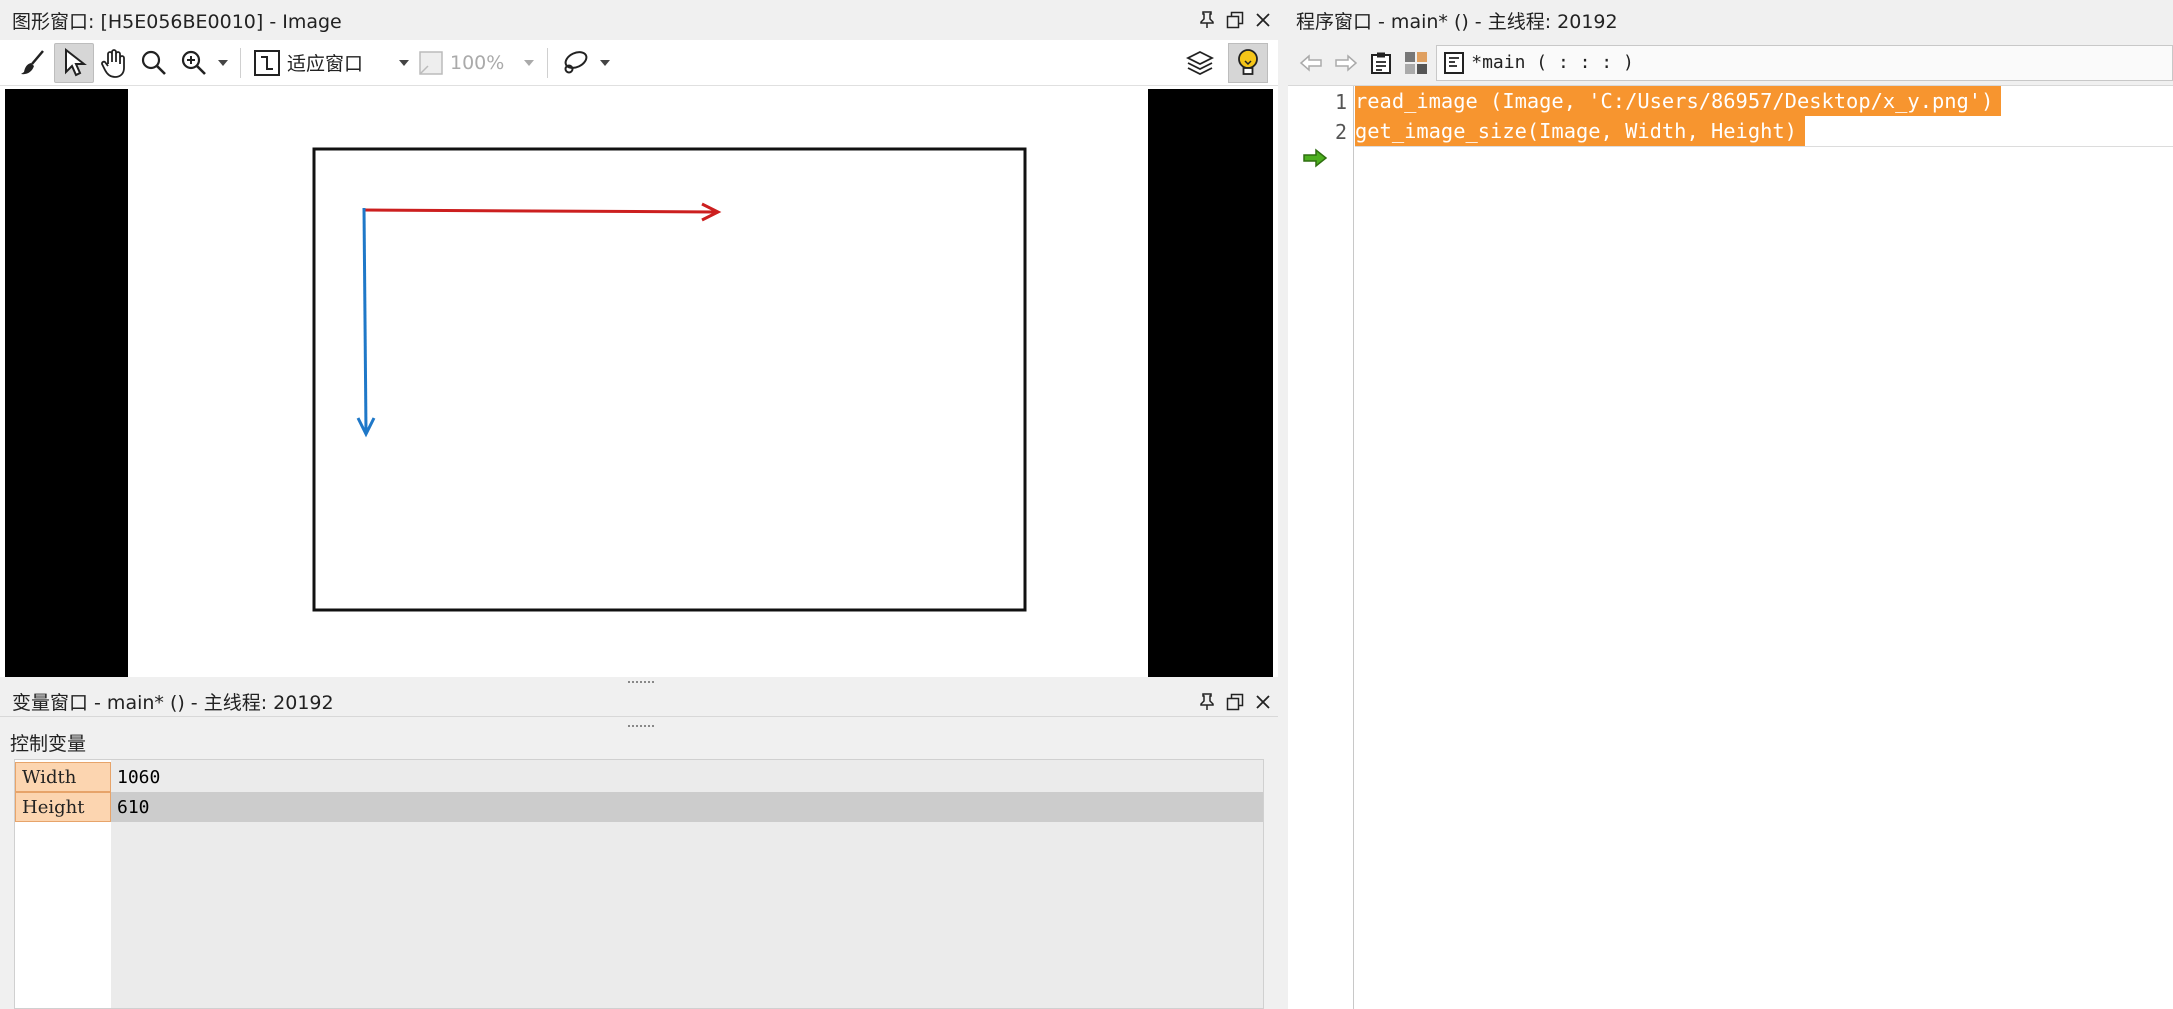 The height and width of the screenshot is (1009, 2173). Describe the element at coordinates (139, 777) in the screenshot. I see `variable-value: 1060` at that location.